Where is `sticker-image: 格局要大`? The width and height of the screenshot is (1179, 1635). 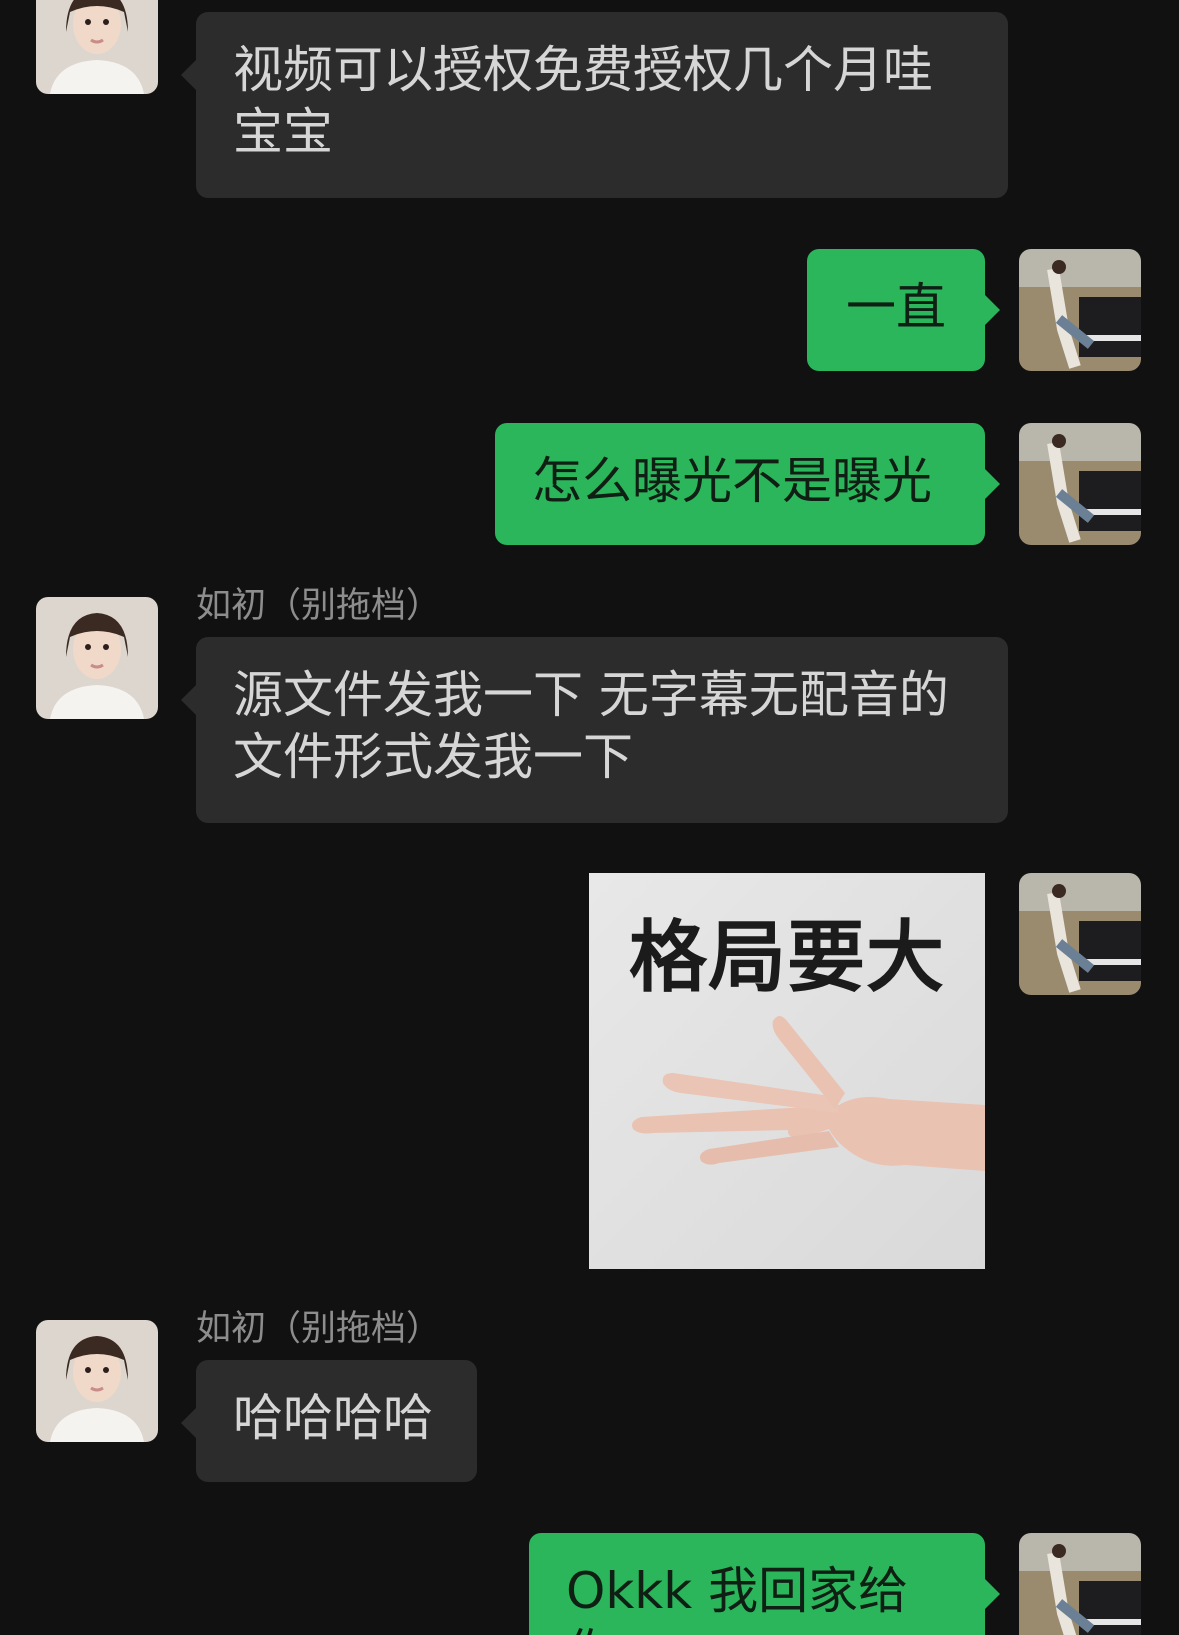
sticker-image: 格局要大 is located at coordinates (787, 1071).